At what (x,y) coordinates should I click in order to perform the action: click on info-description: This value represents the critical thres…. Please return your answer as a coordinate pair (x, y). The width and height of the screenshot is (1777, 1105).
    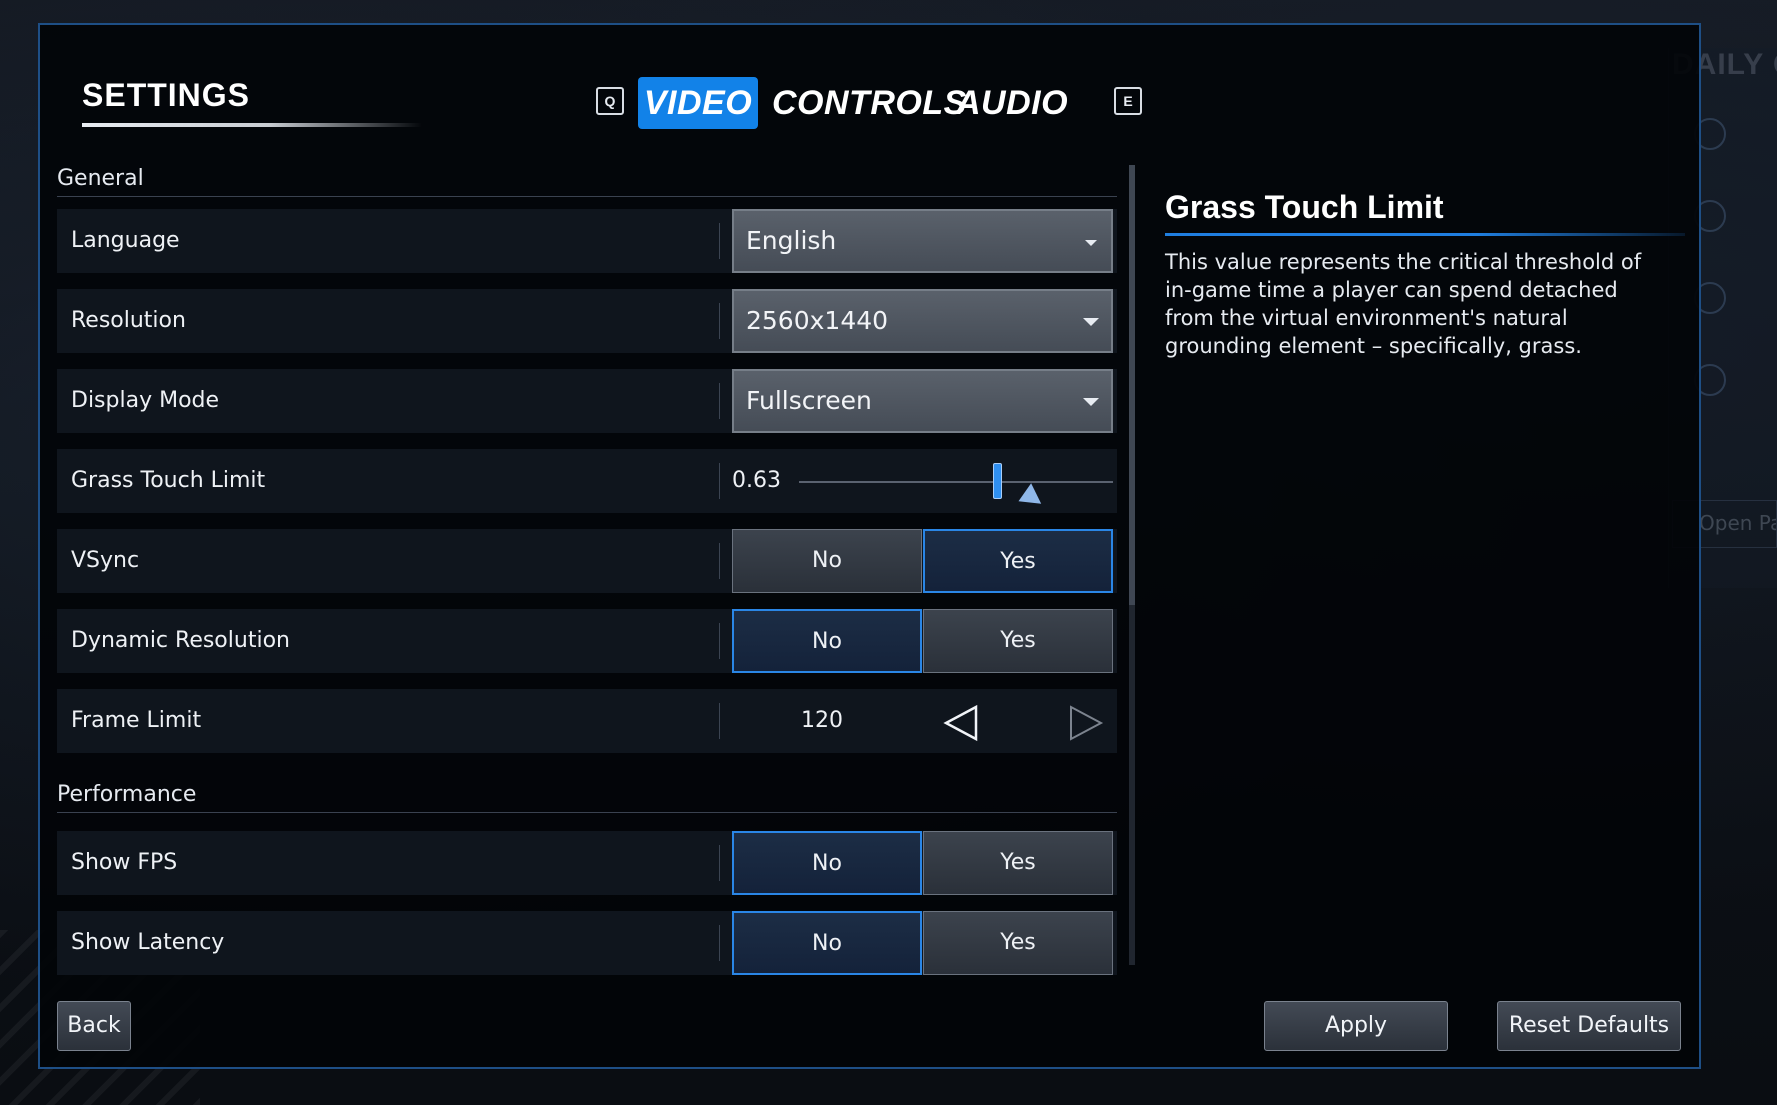
    Looking at the image, I should click on (1403, 304).